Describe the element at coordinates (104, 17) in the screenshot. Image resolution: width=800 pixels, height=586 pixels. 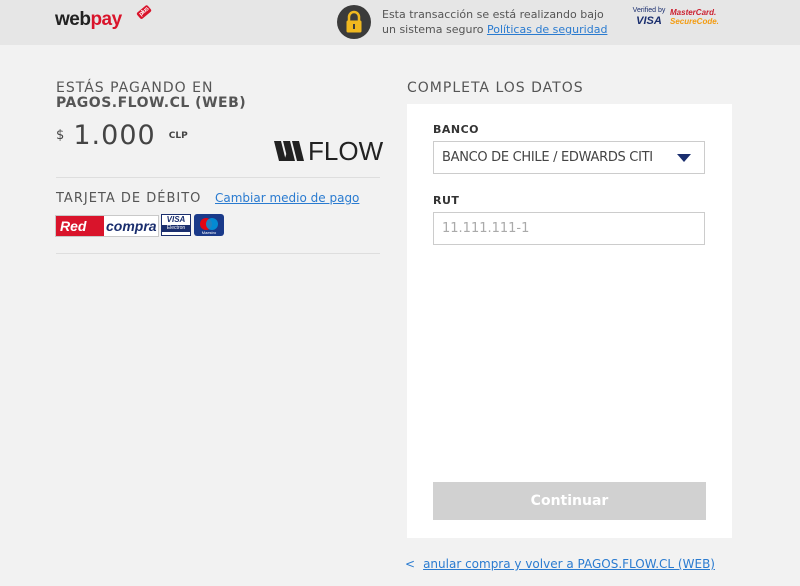
I see `webpay-logo: webpay plus` at that location.